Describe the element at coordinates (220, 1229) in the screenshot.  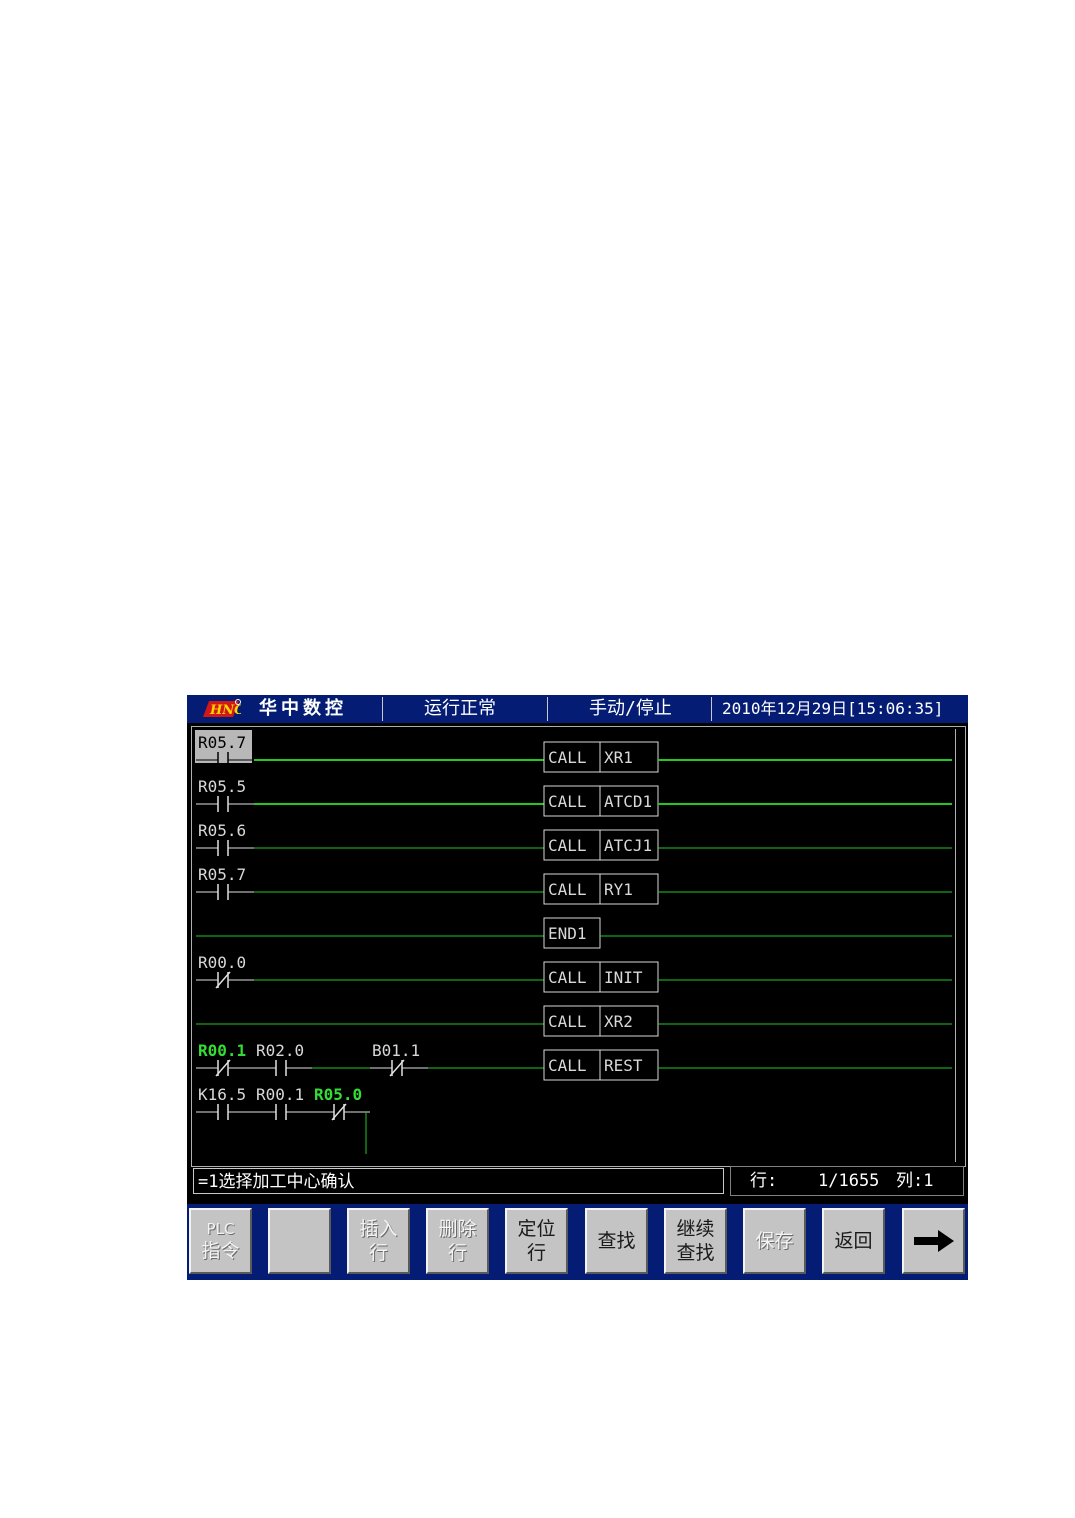
I see `function-key-label: PLC` at that location.